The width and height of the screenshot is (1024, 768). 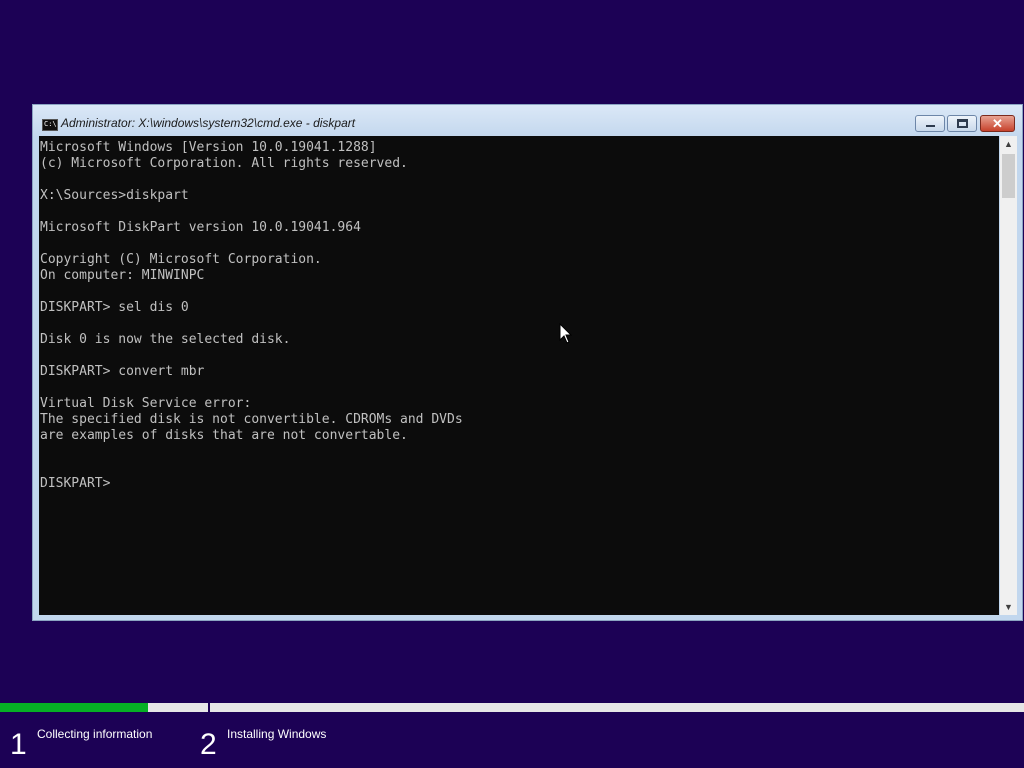 I want to click on setup-progress-bar, so click(x=512, y=707).